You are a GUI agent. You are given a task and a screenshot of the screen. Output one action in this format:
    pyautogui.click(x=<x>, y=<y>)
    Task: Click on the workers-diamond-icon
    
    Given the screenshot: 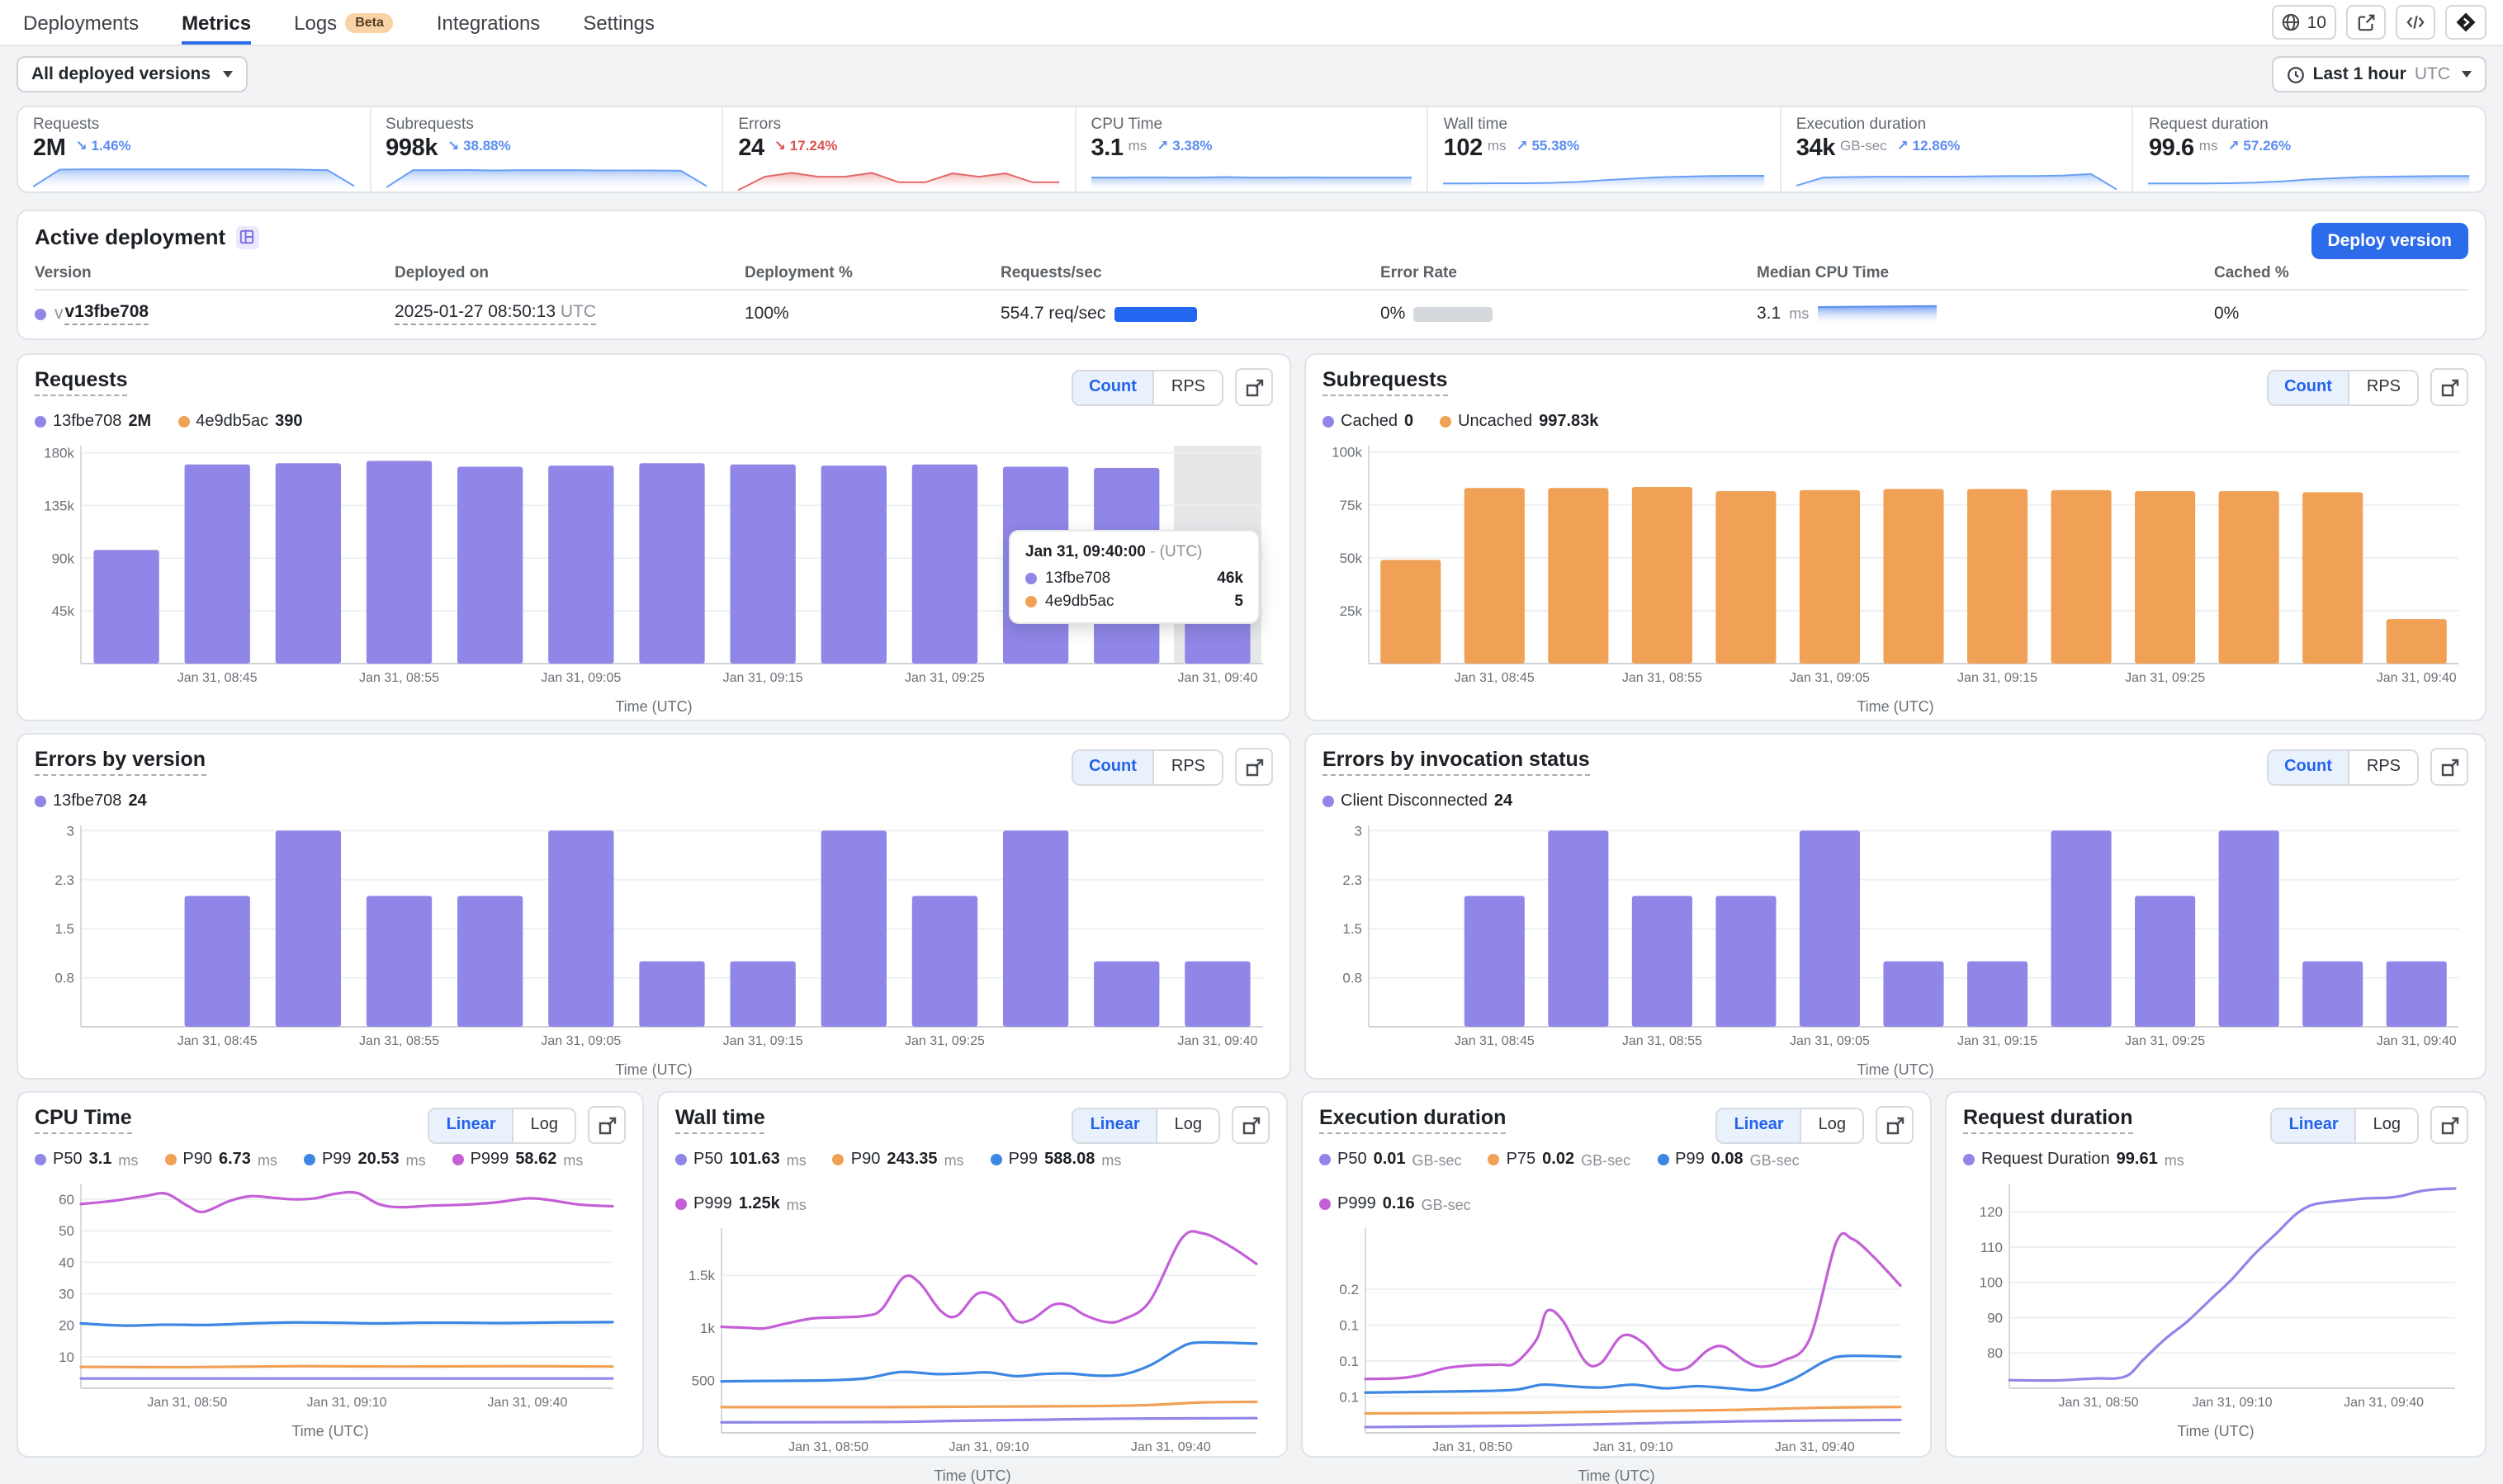 What is the action you would take?
    pyautogui.click(x=2466, y=22)
    